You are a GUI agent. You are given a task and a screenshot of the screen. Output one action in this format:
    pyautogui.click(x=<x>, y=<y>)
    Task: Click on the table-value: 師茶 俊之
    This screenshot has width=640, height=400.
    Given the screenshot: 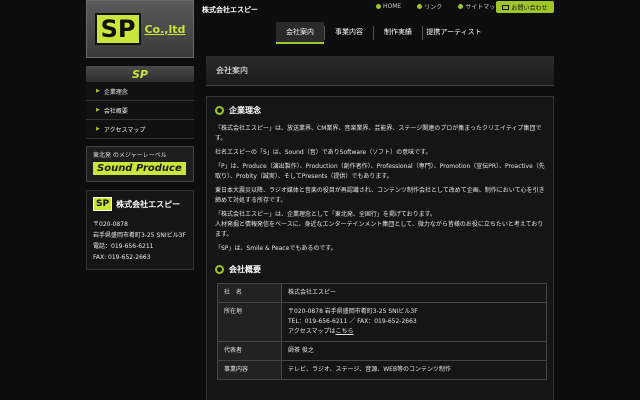 What is the action you would take?
    pyautogui.click(x=414, y=351)
    